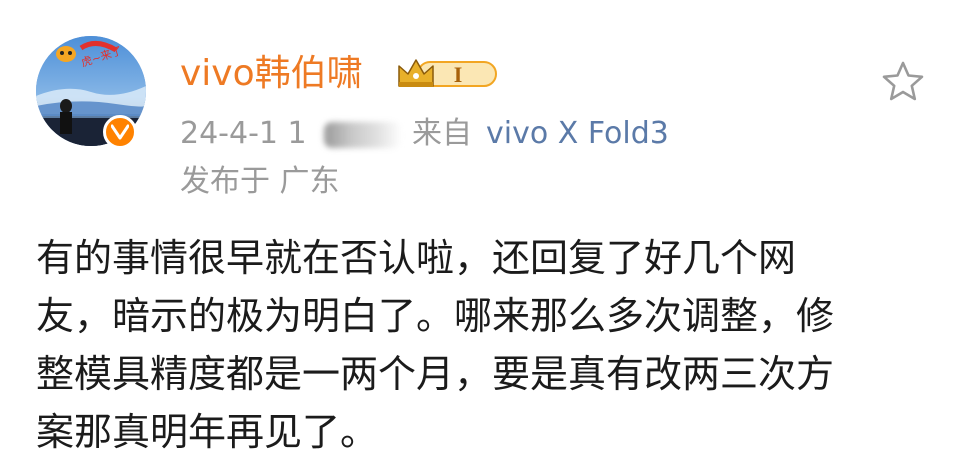 This screenshot has height=464, width=954. What do you see at coordinates (363, 135) in the screenshot?
I see `timestamp-redaction` at bounding box center [363, 135].